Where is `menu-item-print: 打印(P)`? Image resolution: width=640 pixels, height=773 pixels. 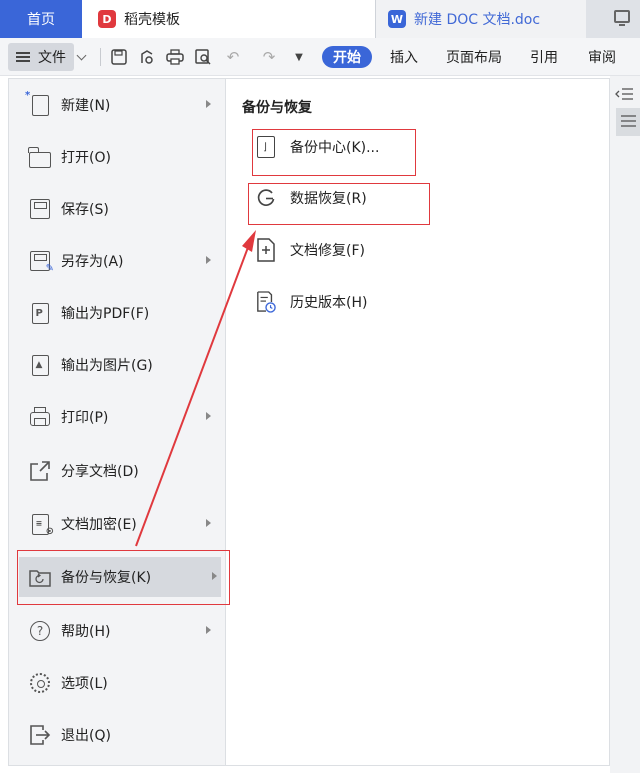 menu-item-print: 打印(P) is located at coordinates (117, 417).